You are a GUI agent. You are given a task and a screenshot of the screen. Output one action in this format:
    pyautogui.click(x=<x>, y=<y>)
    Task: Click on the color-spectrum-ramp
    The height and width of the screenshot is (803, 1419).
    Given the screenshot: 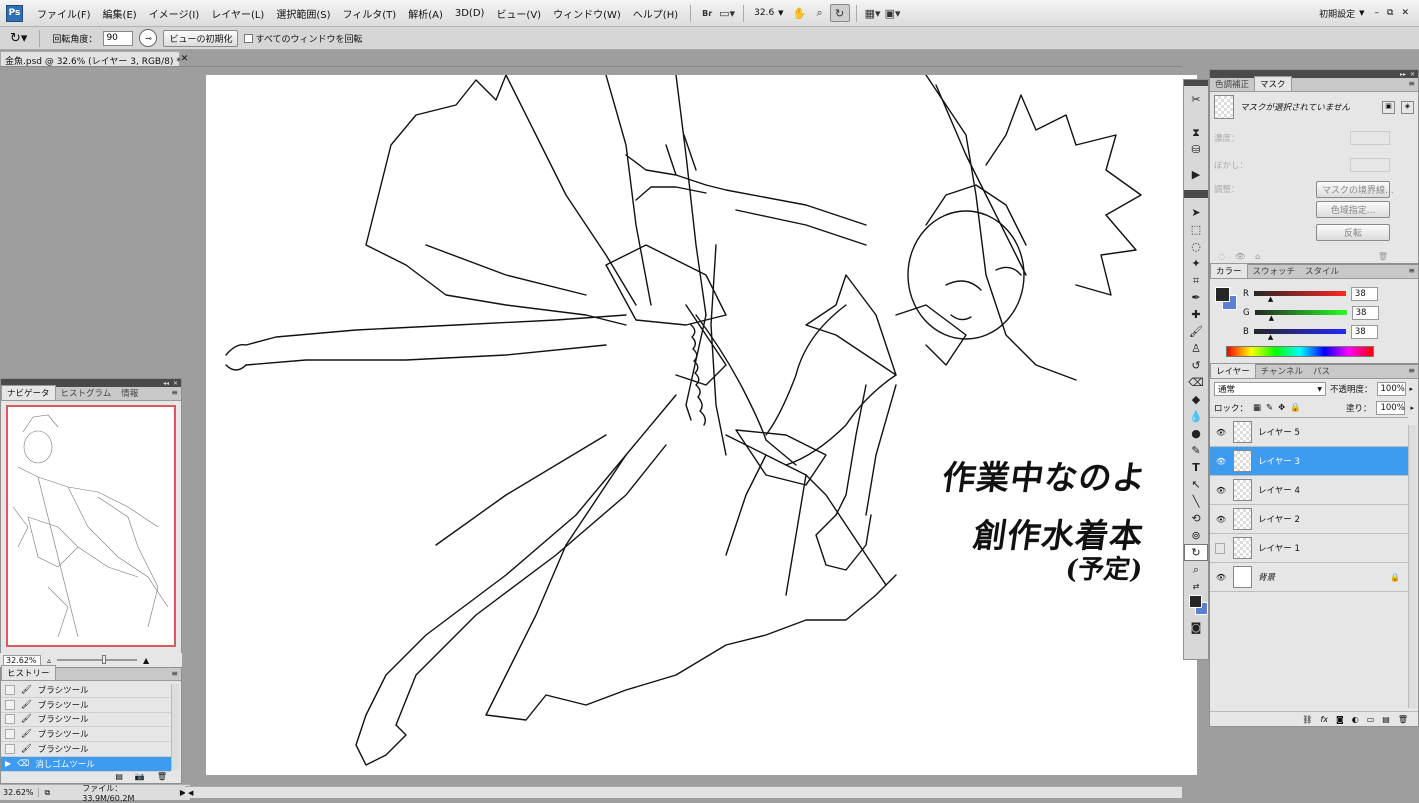 What is the action you would take?
    pyautogui.click(x=1300, y=351)
    